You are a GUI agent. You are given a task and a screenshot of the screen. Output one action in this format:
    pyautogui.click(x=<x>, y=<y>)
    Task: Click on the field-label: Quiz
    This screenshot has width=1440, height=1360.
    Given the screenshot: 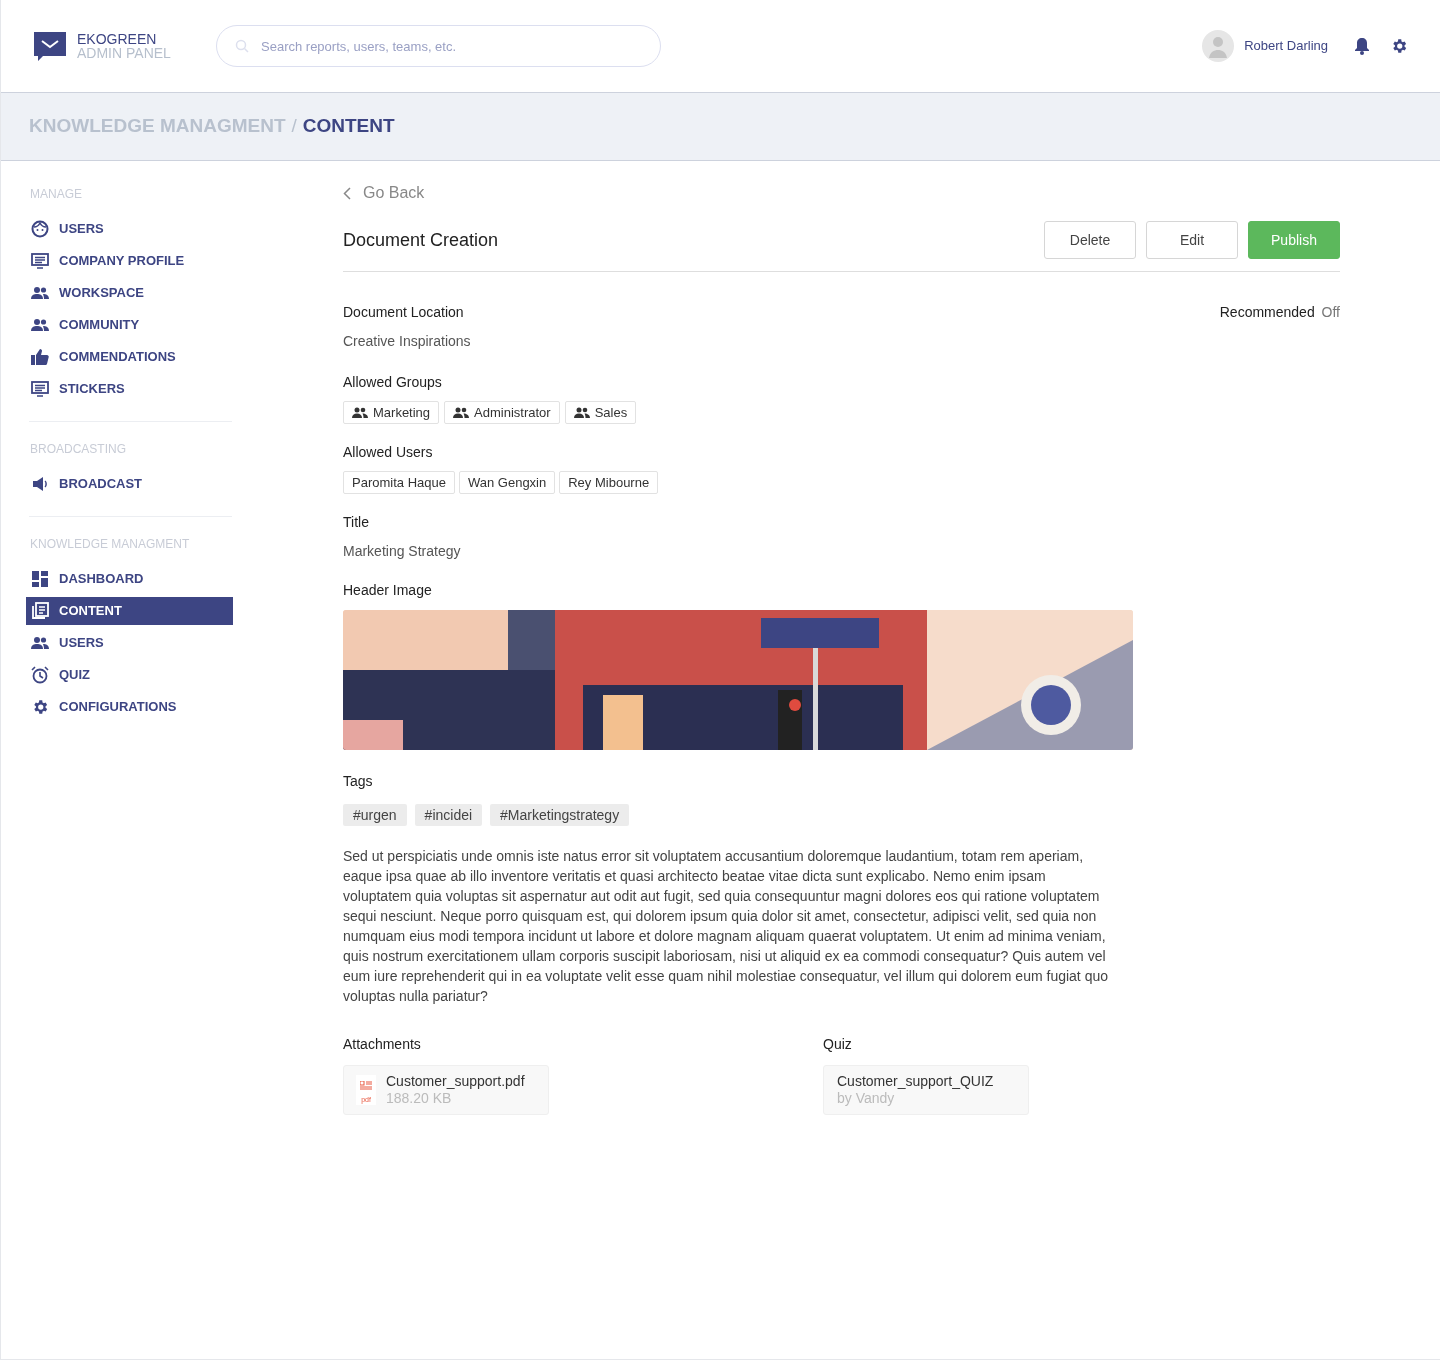 What is the action you would take?
    pyautogui.click(x=838, y=1044)
    